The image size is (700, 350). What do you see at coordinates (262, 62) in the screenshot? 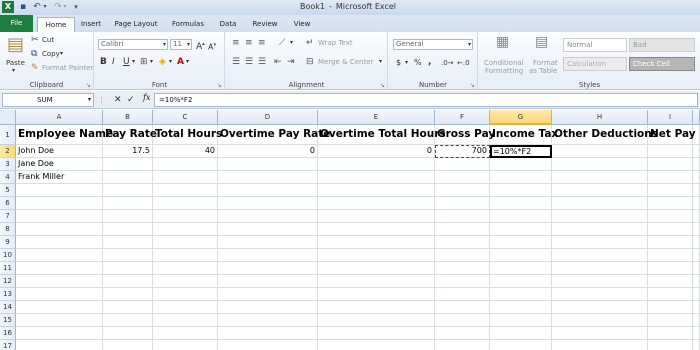
I see `align-right-icon: ☰` at bounding box center [262, 62].